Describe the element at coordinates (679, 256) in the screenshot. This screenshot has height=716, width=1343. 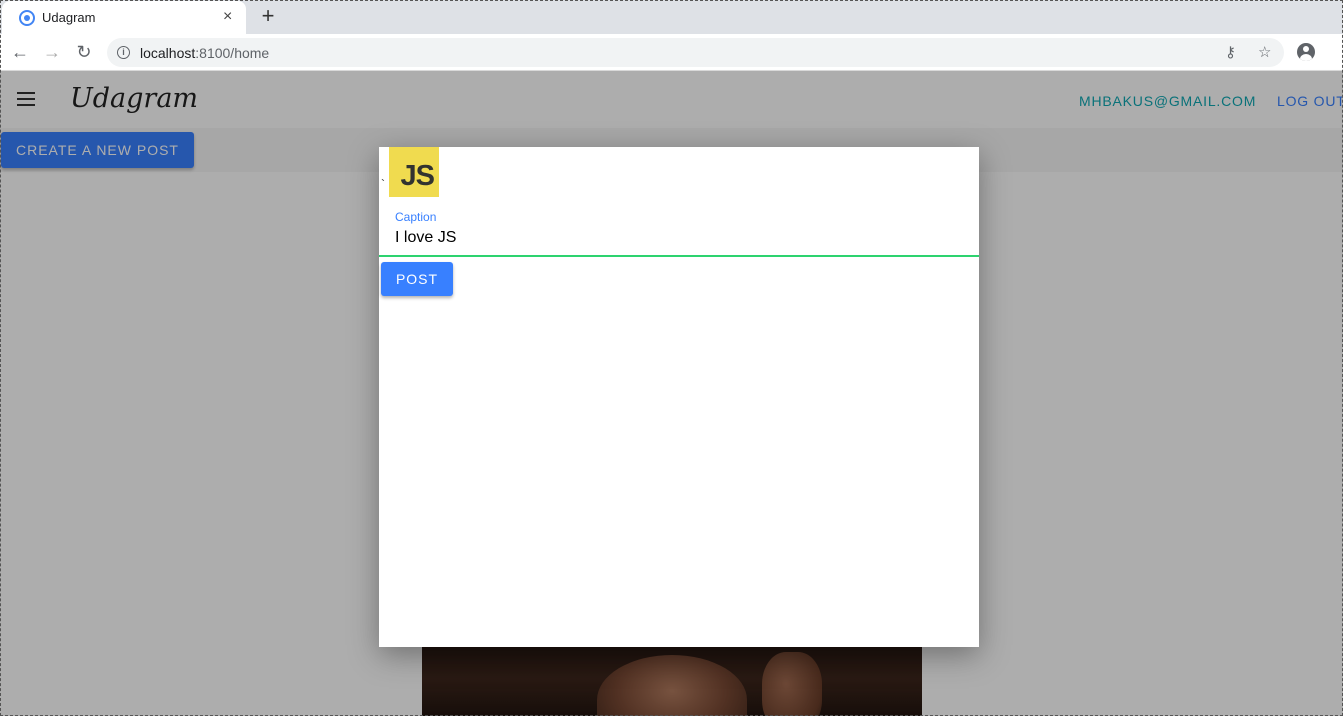
I see `caption-underline` at that location.